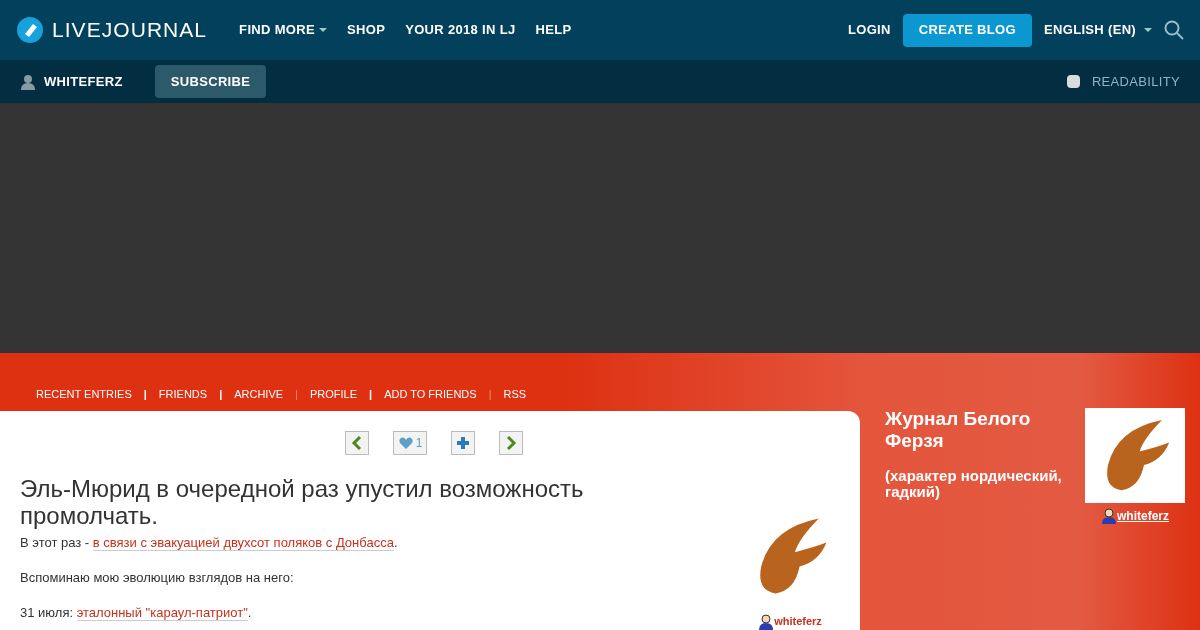 The width and height of the screenshot is (1200, 630). Describe the element at coordinates (243, 543) in the screenshot. I see `entry-link: в связи с эвакуацией двухсот поляков с Донбасса` at that location.